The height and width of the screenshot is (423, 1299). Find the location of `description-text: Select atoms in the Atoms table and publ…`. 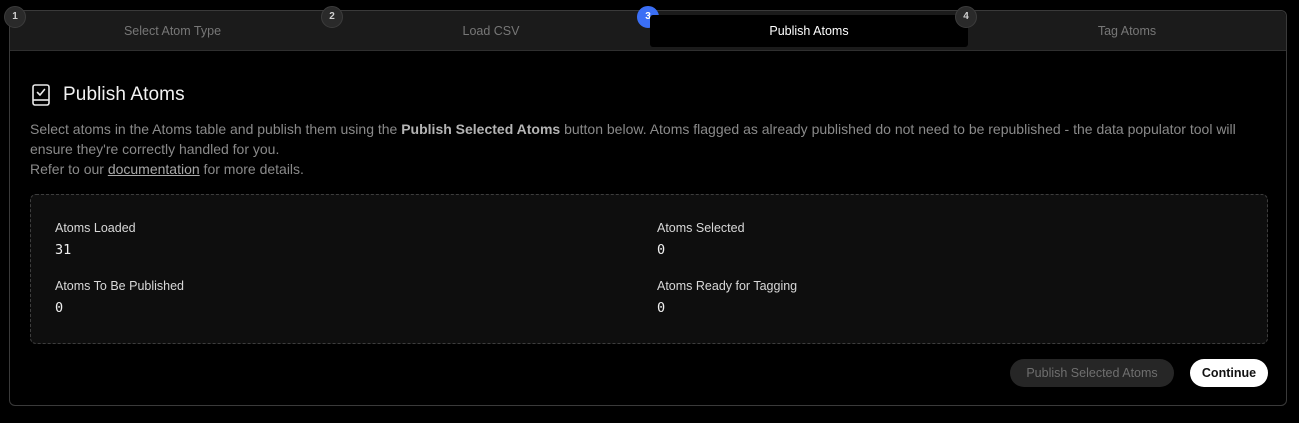

description-text: Select atoms in the Atoms table and publ… is located at coordinates (216, 129).